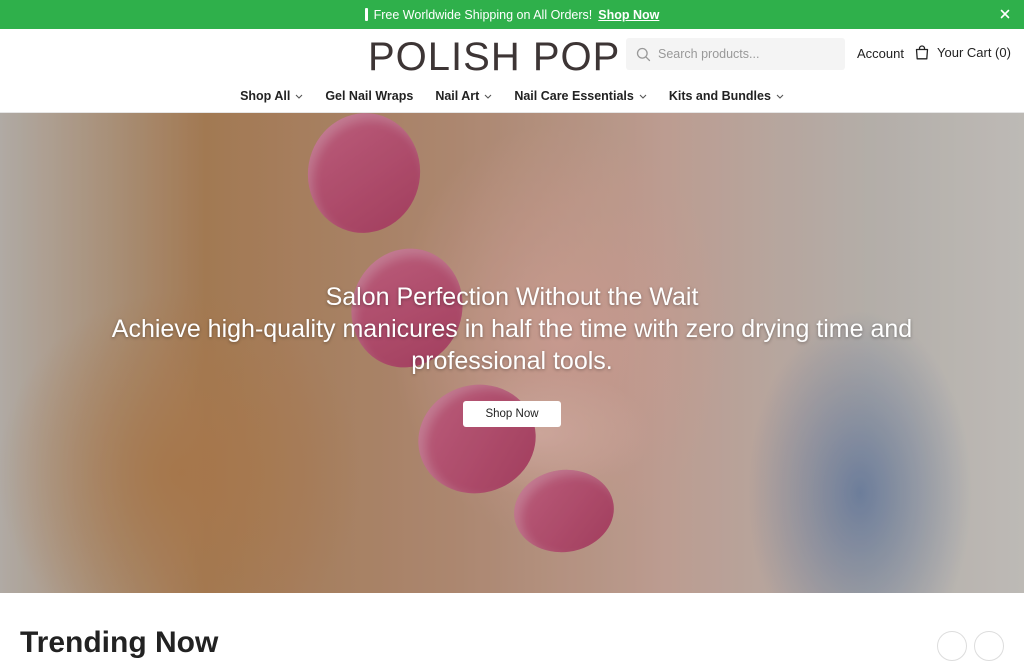 The height and width of the screenshot is (661, 1024). I want to click on nav-item-label: Kits and Bundles, so click(719, 96).